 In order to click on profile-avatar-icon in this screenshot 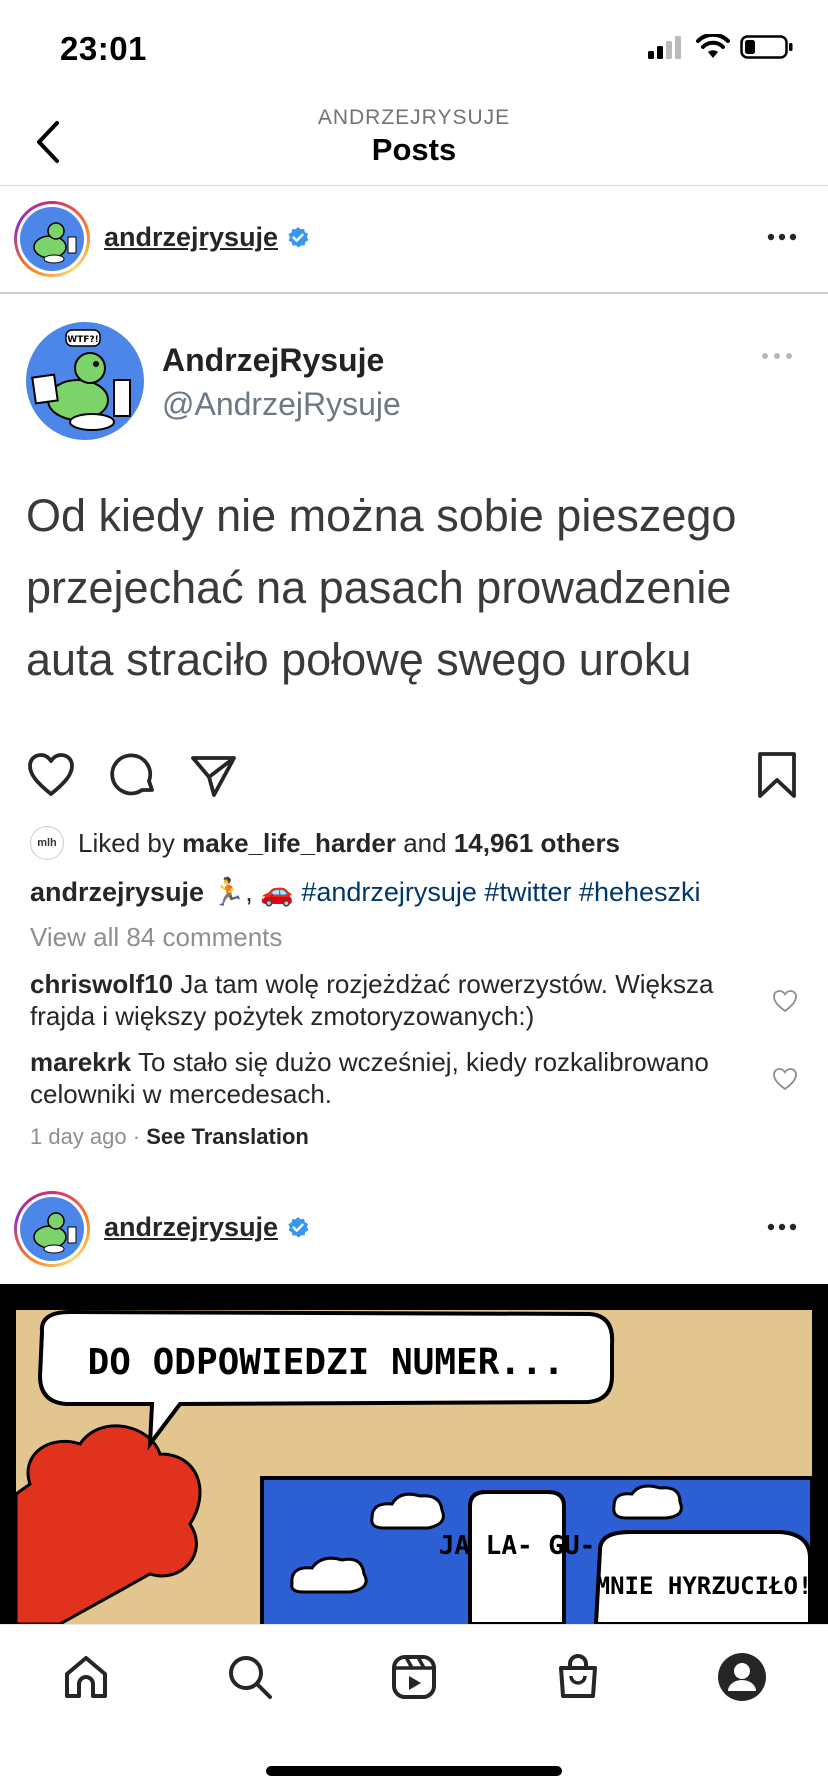, I will do `click(742, 1677)`.